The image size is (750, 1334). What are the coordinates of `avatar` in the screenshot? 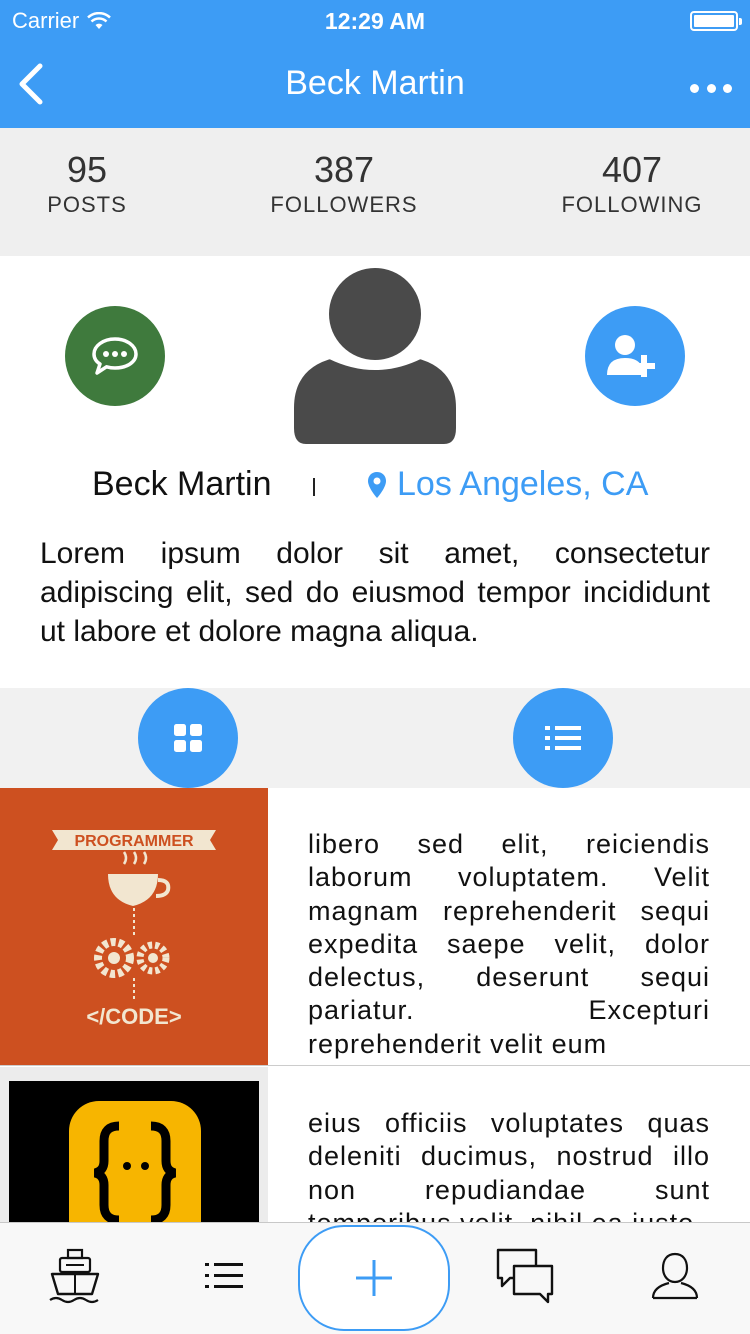 It's located at (375, 356).